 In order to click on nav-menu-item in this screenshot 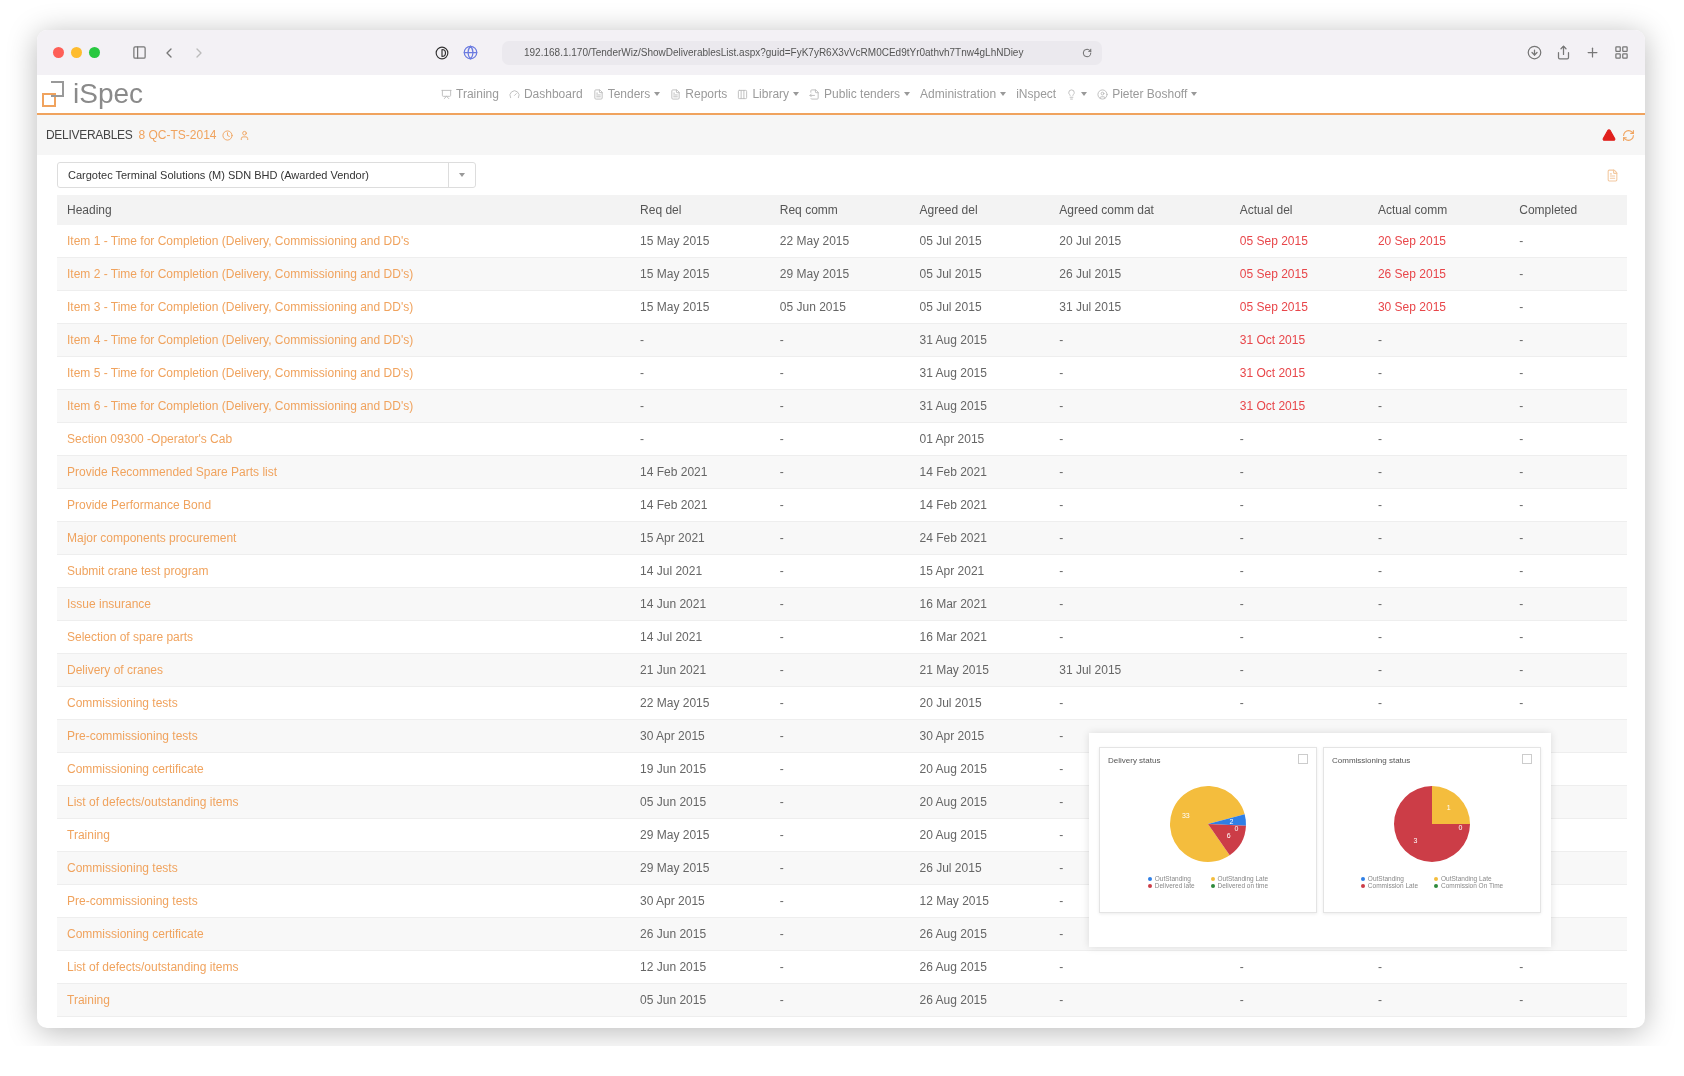, I will do `click(1077, 94)`.